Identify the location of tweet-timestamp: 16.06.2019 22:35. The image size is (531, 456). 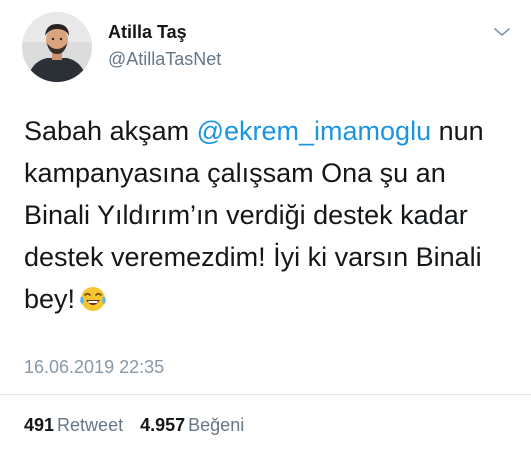
(94, 367).